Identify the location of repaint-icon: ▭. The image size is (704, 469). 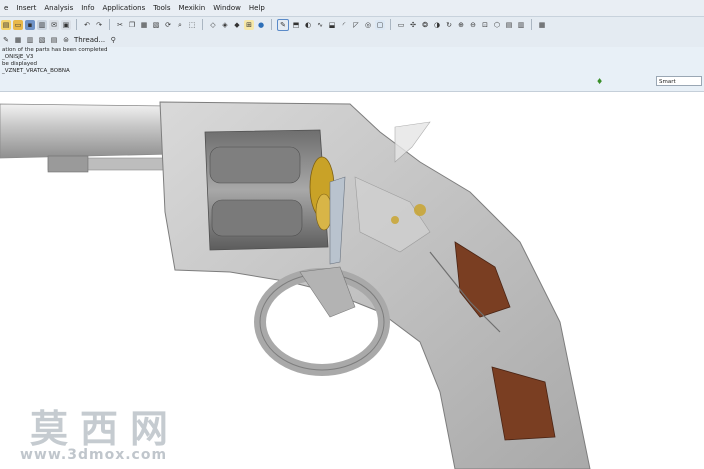
(401, 25).